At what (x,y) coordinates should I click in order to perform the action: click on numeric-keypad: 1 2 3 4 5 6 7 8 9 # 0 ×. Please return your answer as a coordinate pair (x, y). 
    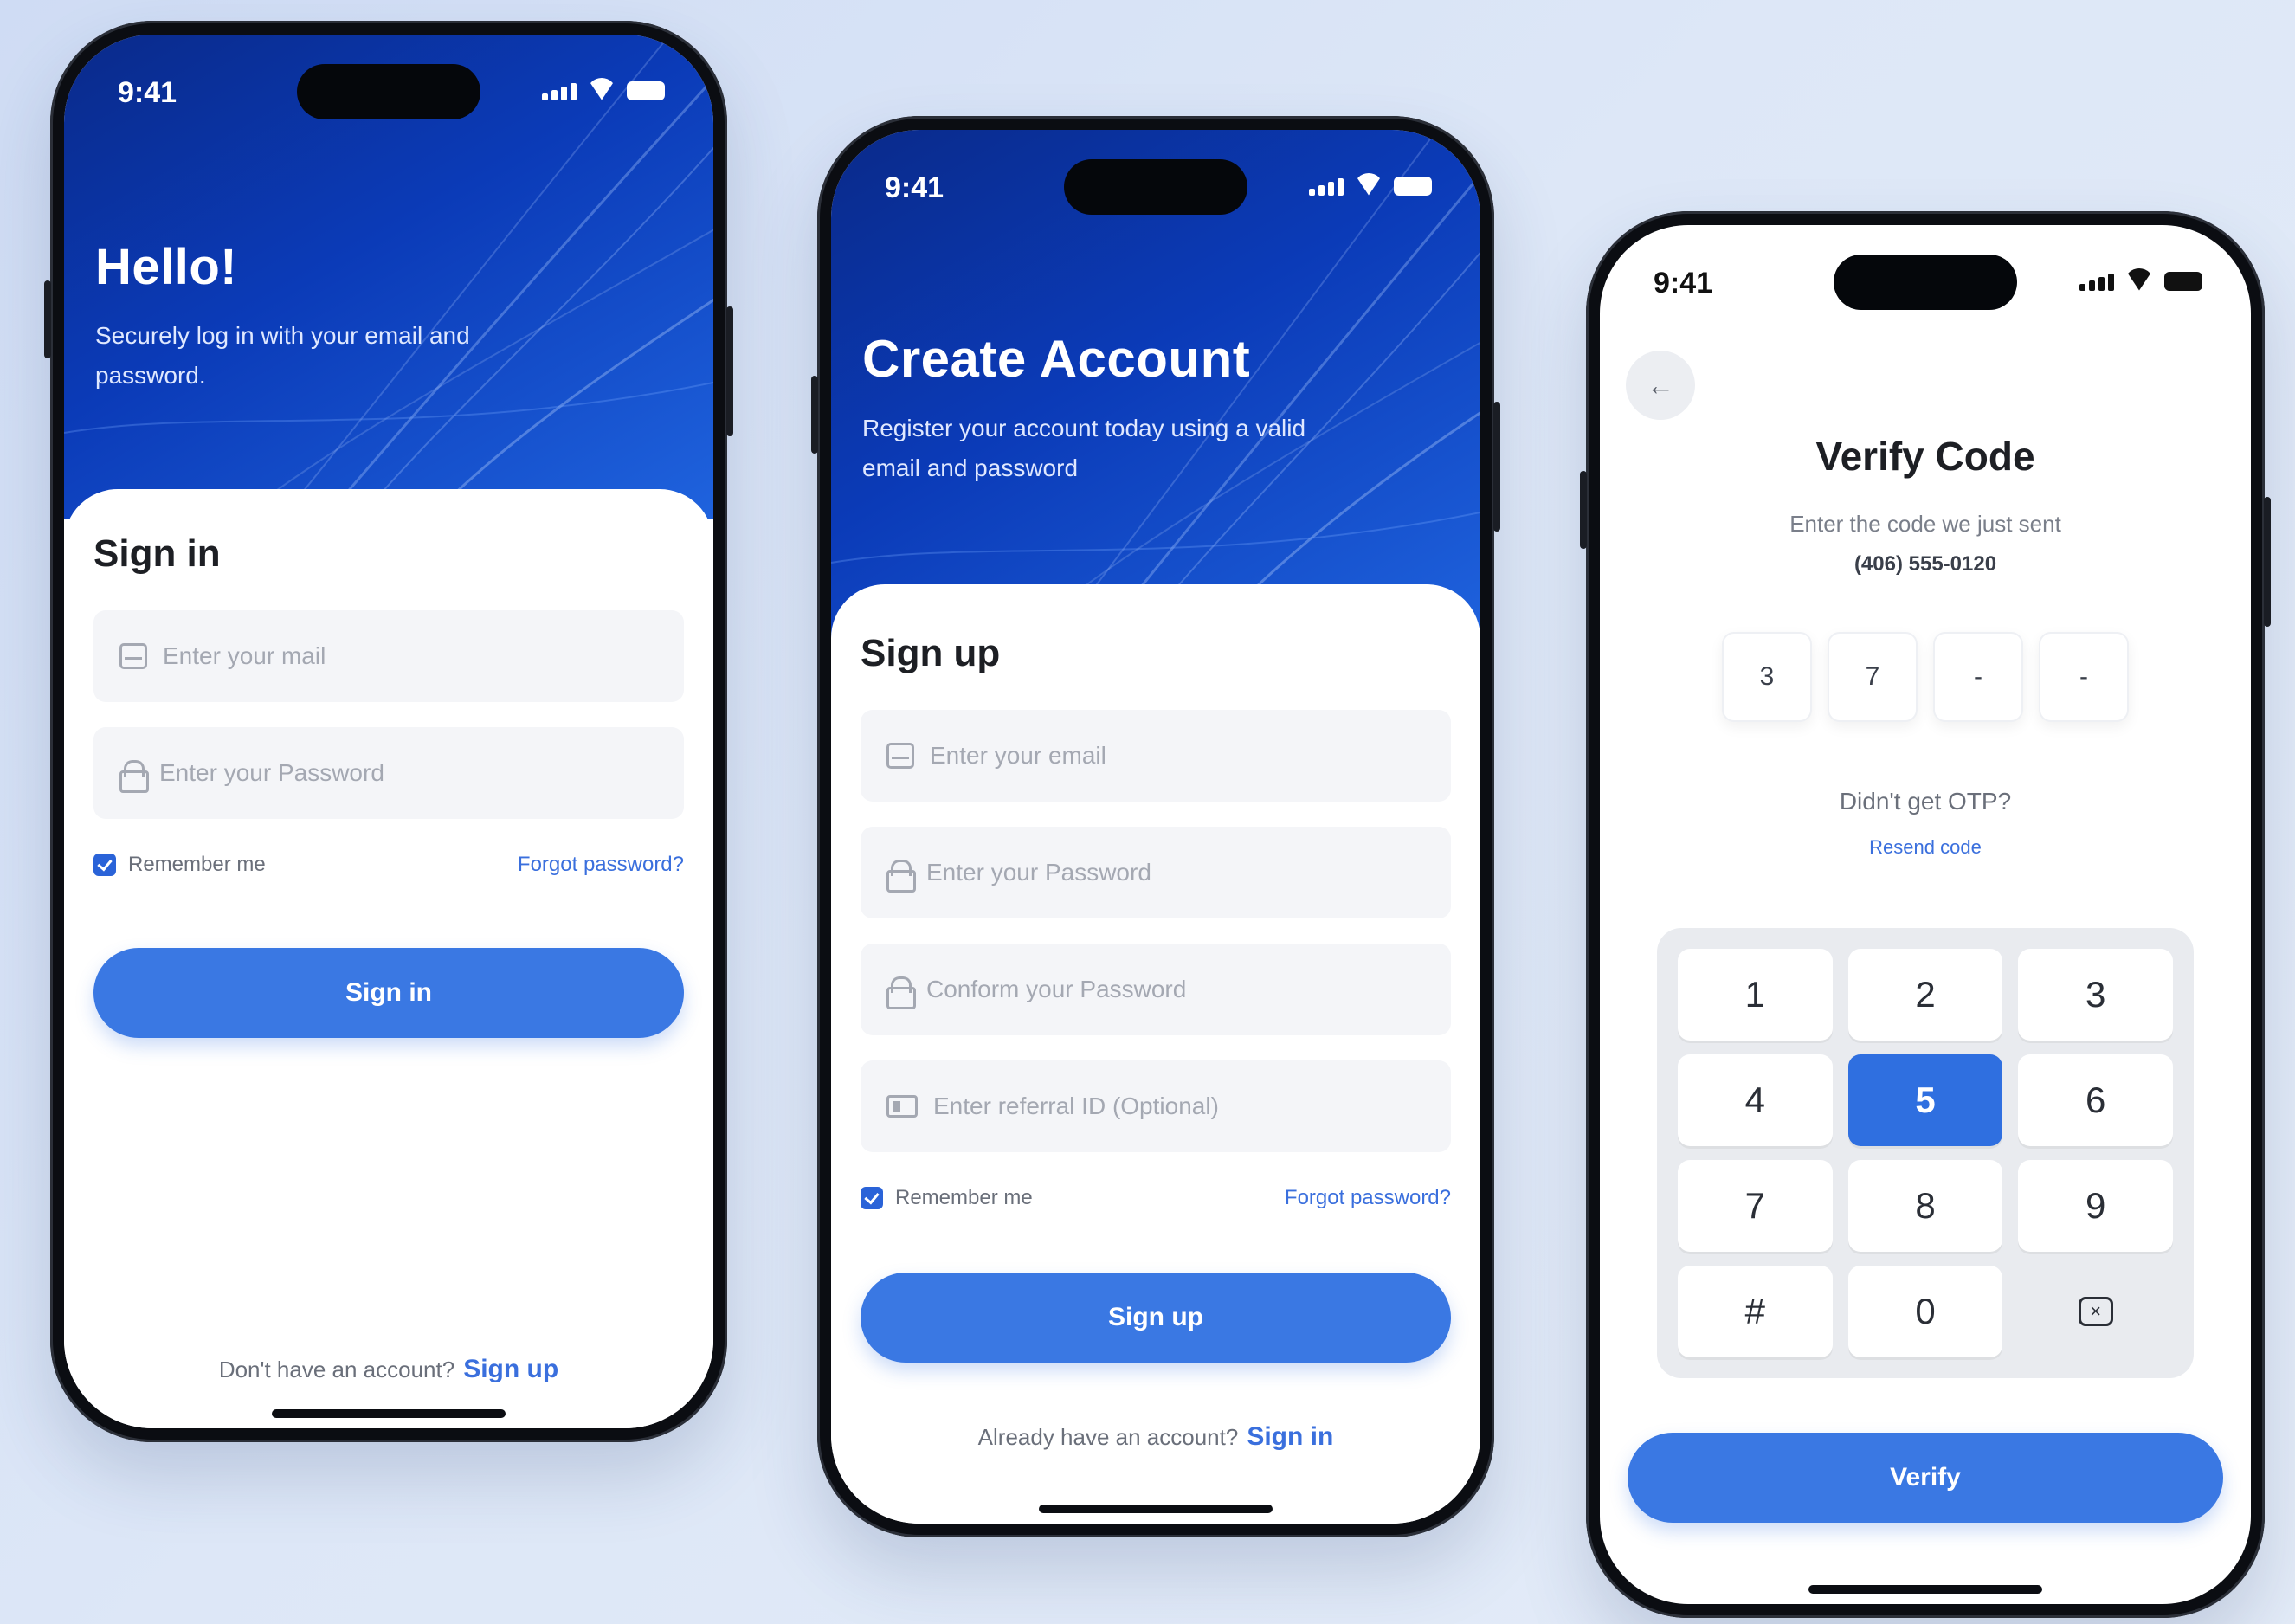
    Looking at the image, I should click on (1925, 1153).